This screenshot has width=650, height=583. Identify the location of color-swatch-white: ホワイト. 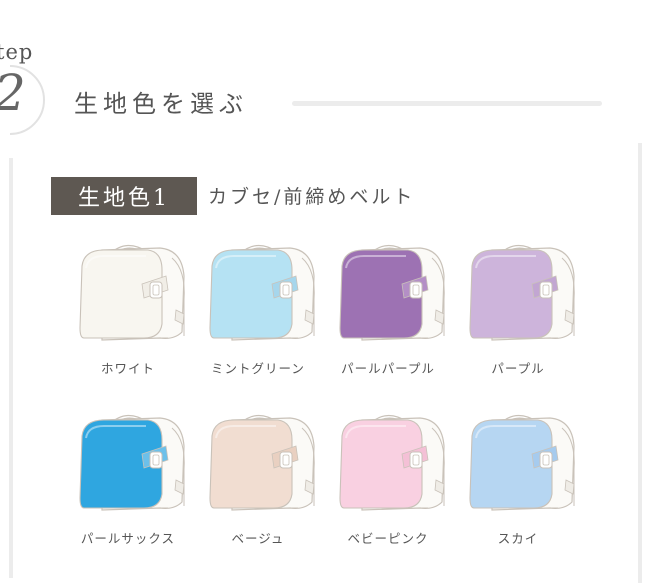
(128, 320).